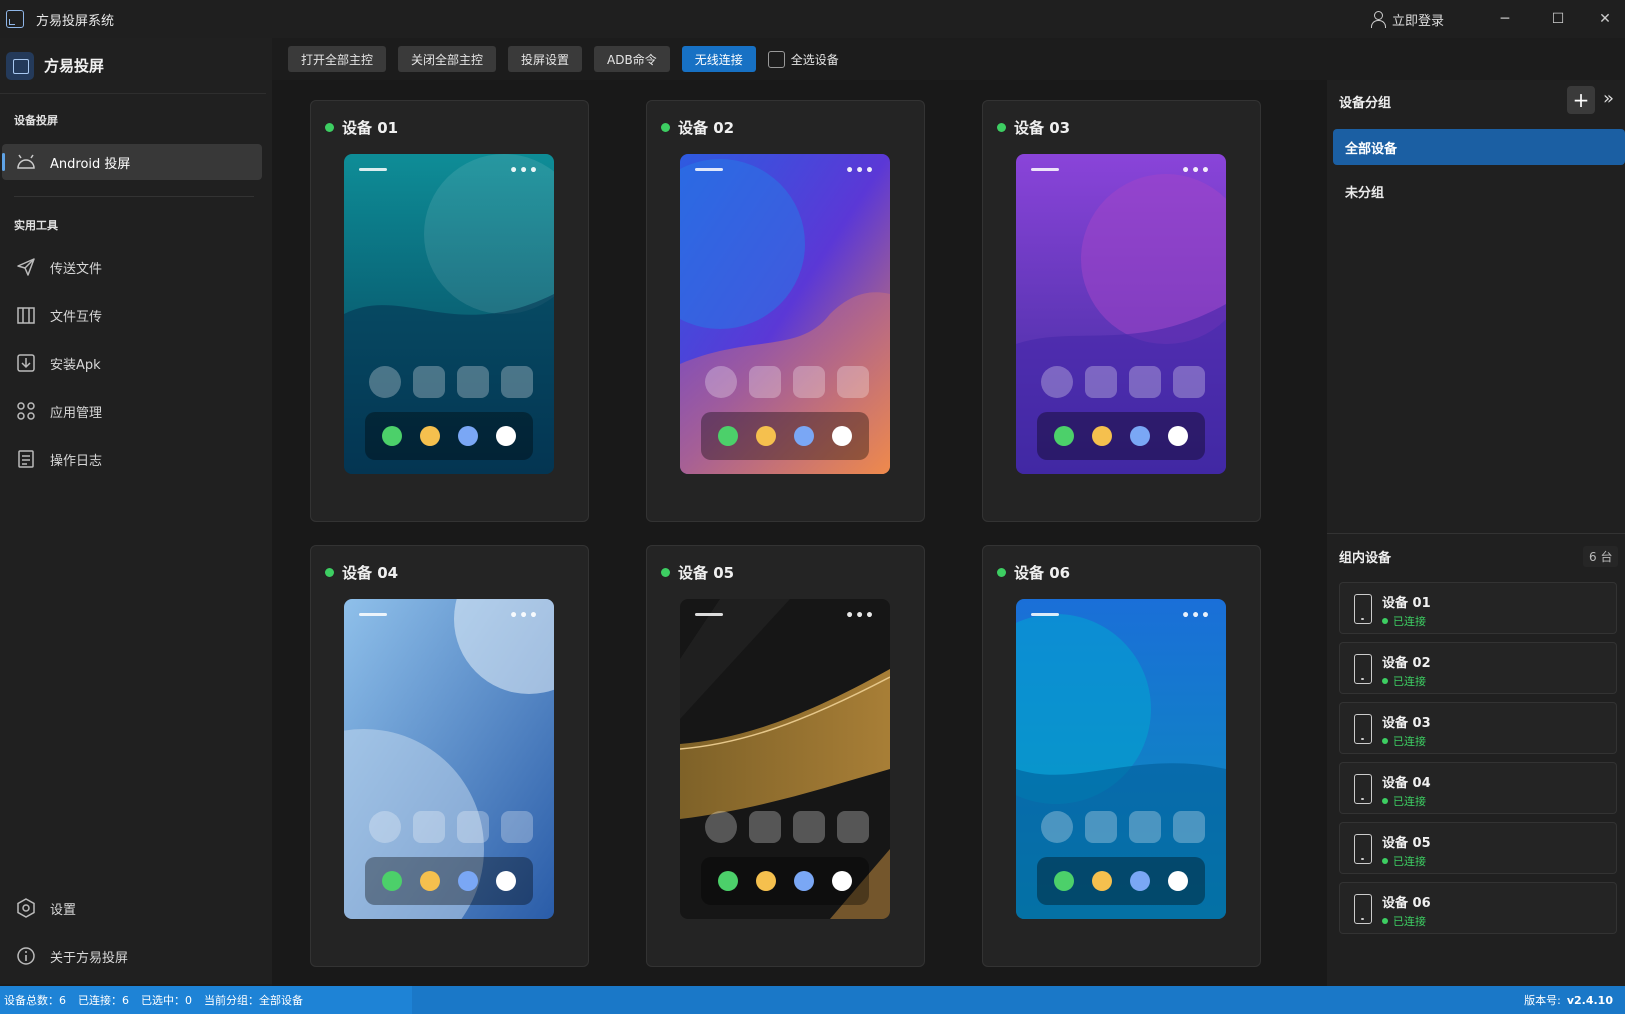 This screenshot has width=1625, height=1014. I want to click on login-button: 立即登录, so click(1407, 19).